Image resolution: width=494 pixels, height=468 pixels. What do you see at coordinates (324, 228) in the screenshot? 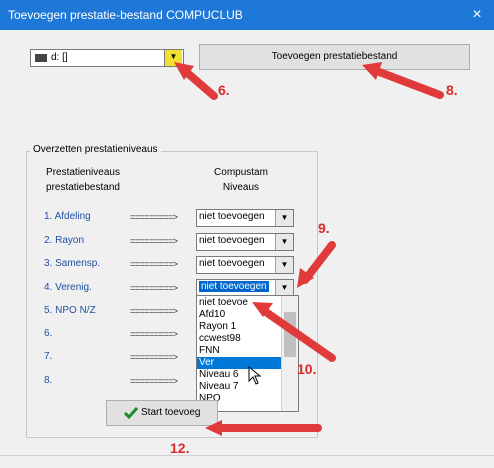
I see `annotation-label-9: 9.` at bounding box center [324, 228].